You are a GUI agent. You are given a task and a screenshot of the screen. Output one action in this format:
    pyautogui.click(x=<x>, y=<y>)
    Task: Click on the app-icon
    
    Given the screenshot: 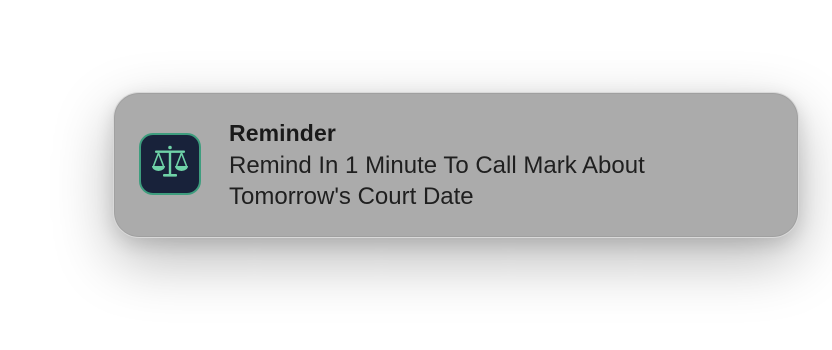 What is the action you would take?
    pyautogui.click(x=170, y=164)
    